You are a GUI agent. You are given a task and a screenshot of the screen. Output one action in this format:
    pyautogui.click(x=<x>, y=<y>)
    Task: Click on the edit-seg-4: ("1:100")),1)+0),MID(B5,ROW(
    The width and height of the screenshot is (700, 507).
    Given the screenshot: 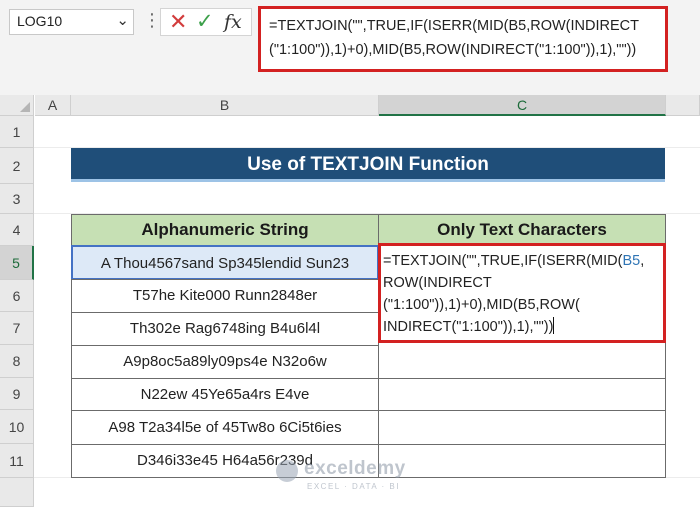 What is the action you would take?
    pyautogui.click(x=481, y=305)
    